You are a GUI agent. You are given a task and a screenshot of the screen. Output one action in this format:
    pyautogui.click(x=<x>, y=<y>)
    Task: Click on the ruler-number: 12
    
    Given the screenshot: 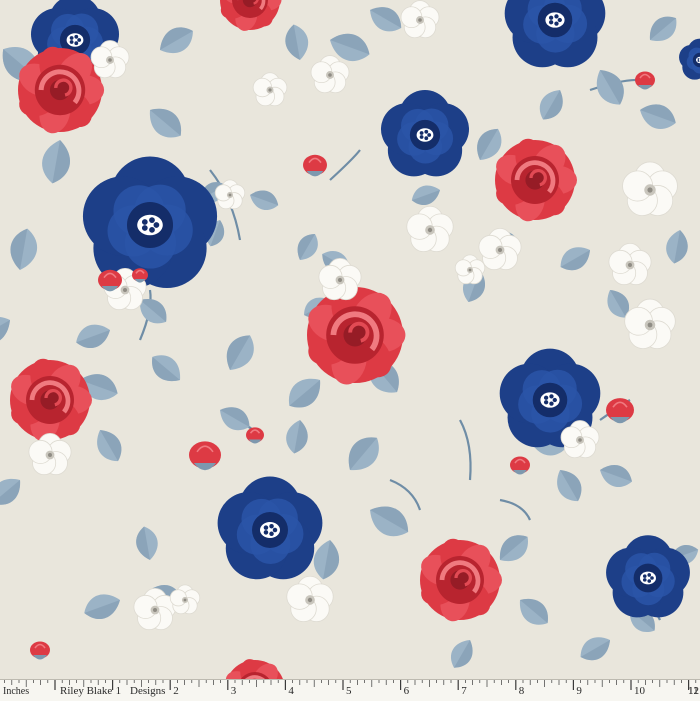 What is the action you would take?
    pyautogui.click(x=693, y=691)
    